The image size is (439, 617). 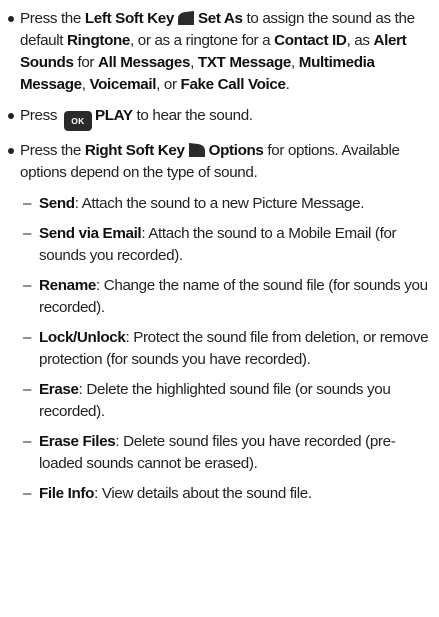 I want to click on option-name: Rename, so click(x=67, y=285).